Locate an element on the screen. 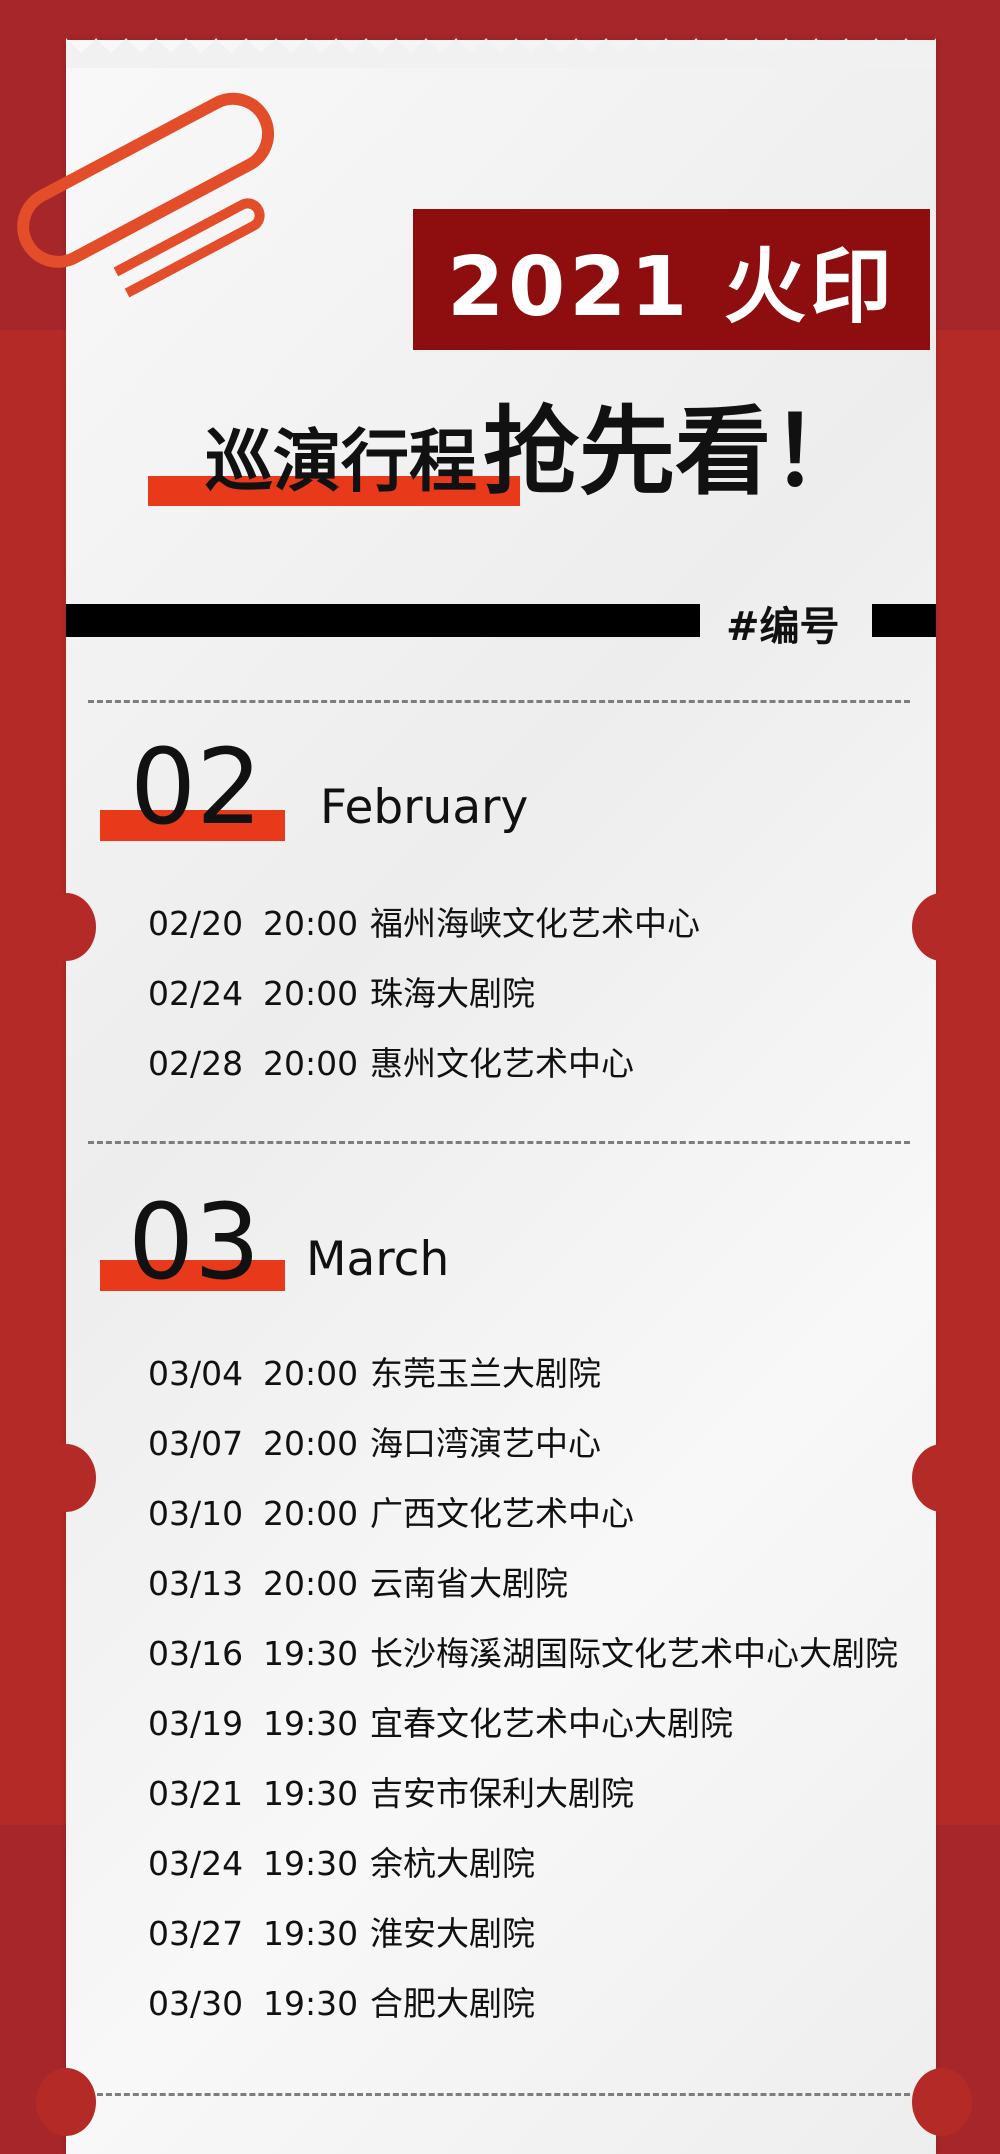 The image size is (1000, 2154). list-item: 03/30 19:30 合肥大剧院 is located at coordinates (341, 2004).